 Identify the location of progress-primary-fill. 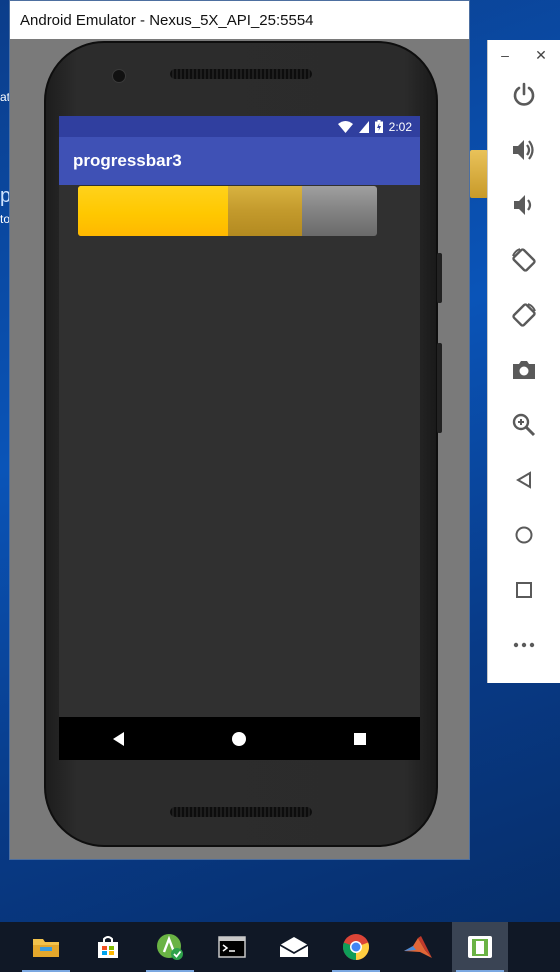
(153, 211).